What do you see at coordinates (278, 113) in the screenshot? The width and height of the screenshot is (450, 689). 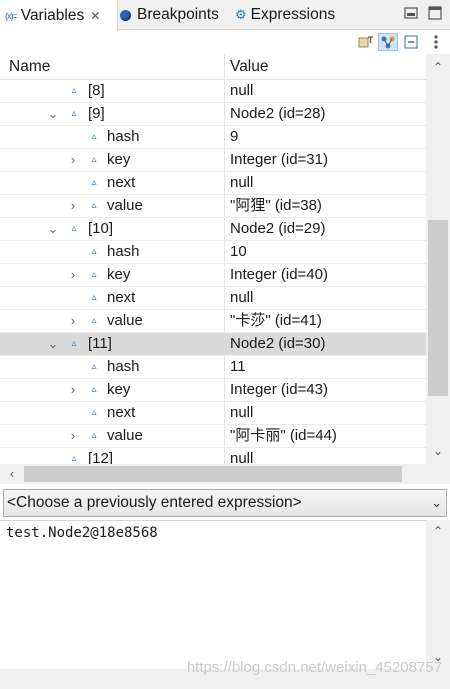 I see `variable-value: Node2 (id=28)` at bounding box center [278, 113].